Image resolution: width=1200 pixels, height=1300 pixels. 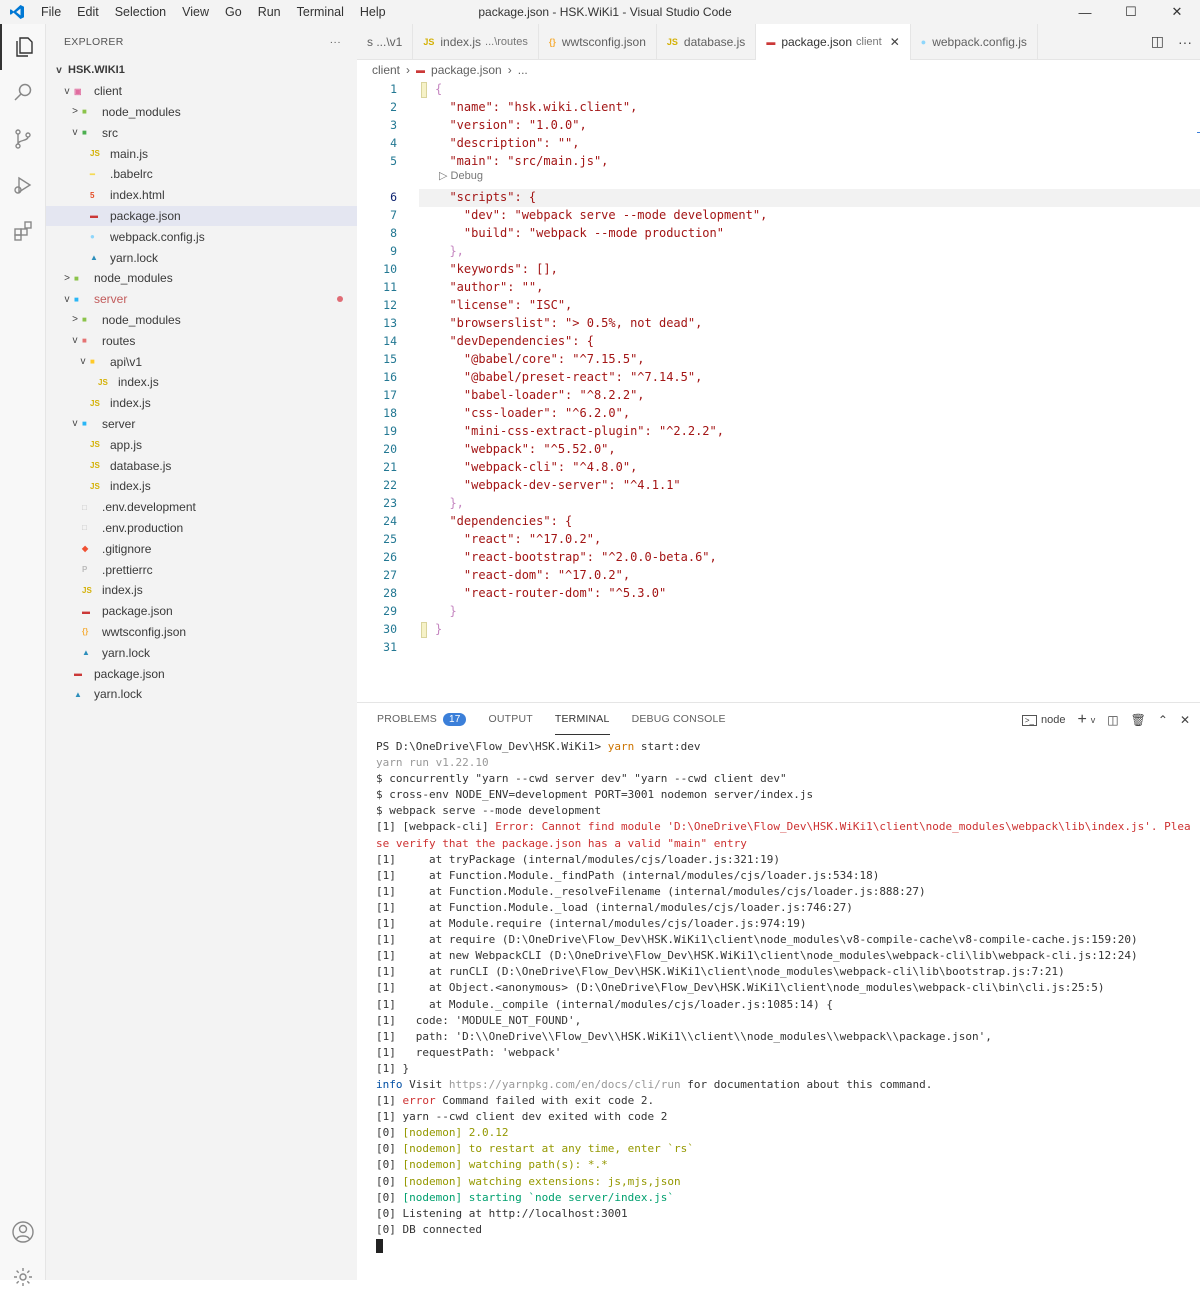 What do you see at coordinates (201, 361) in the screenshot?
I see `folder-item: v ■ api\v1` at bounding box center [201, 361].